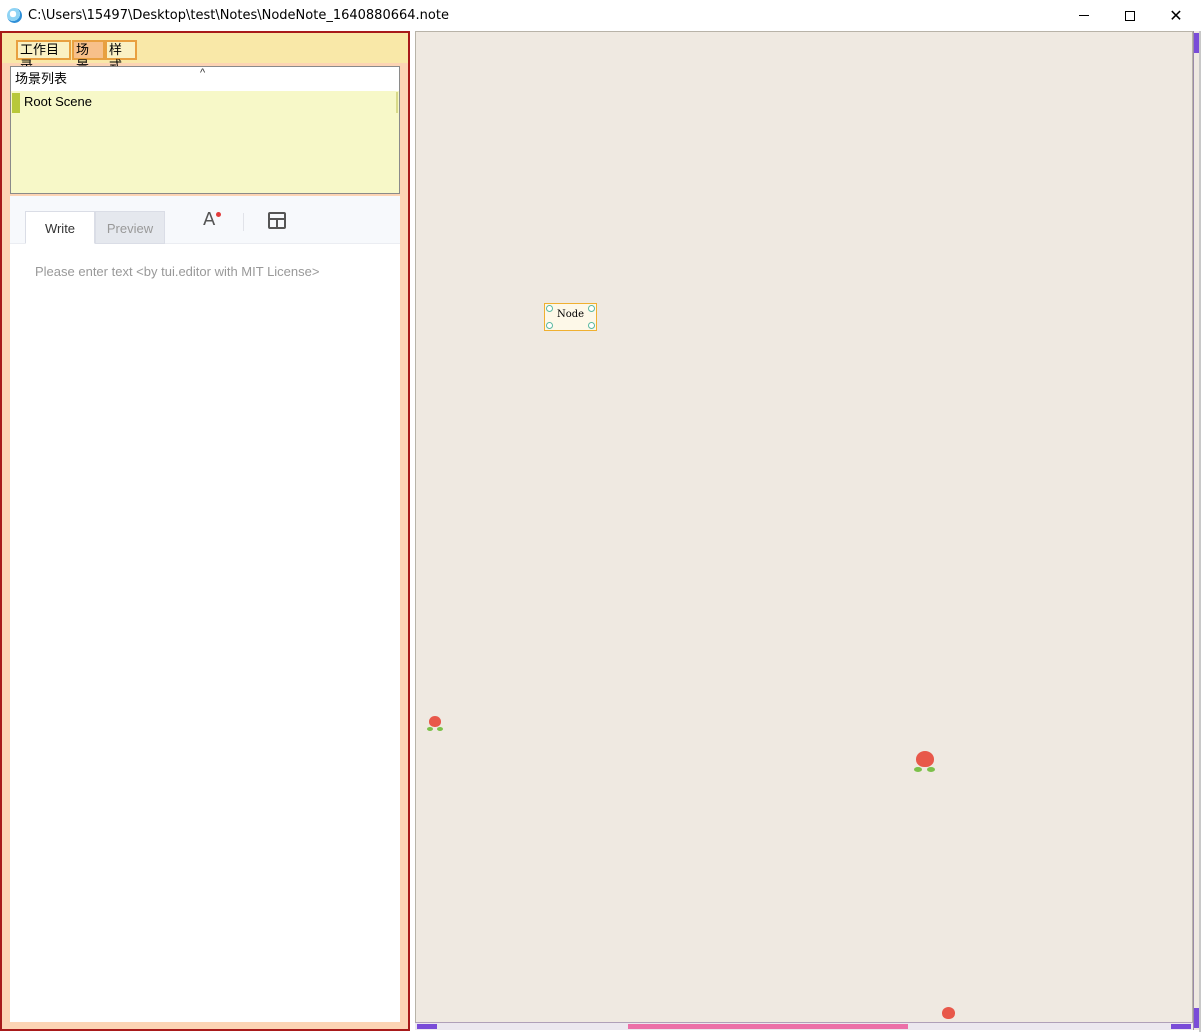 Image resolution: width=1201 pixels, height=1032 pixels. I want to click on close-icon: ✕, so click(1176, 16).